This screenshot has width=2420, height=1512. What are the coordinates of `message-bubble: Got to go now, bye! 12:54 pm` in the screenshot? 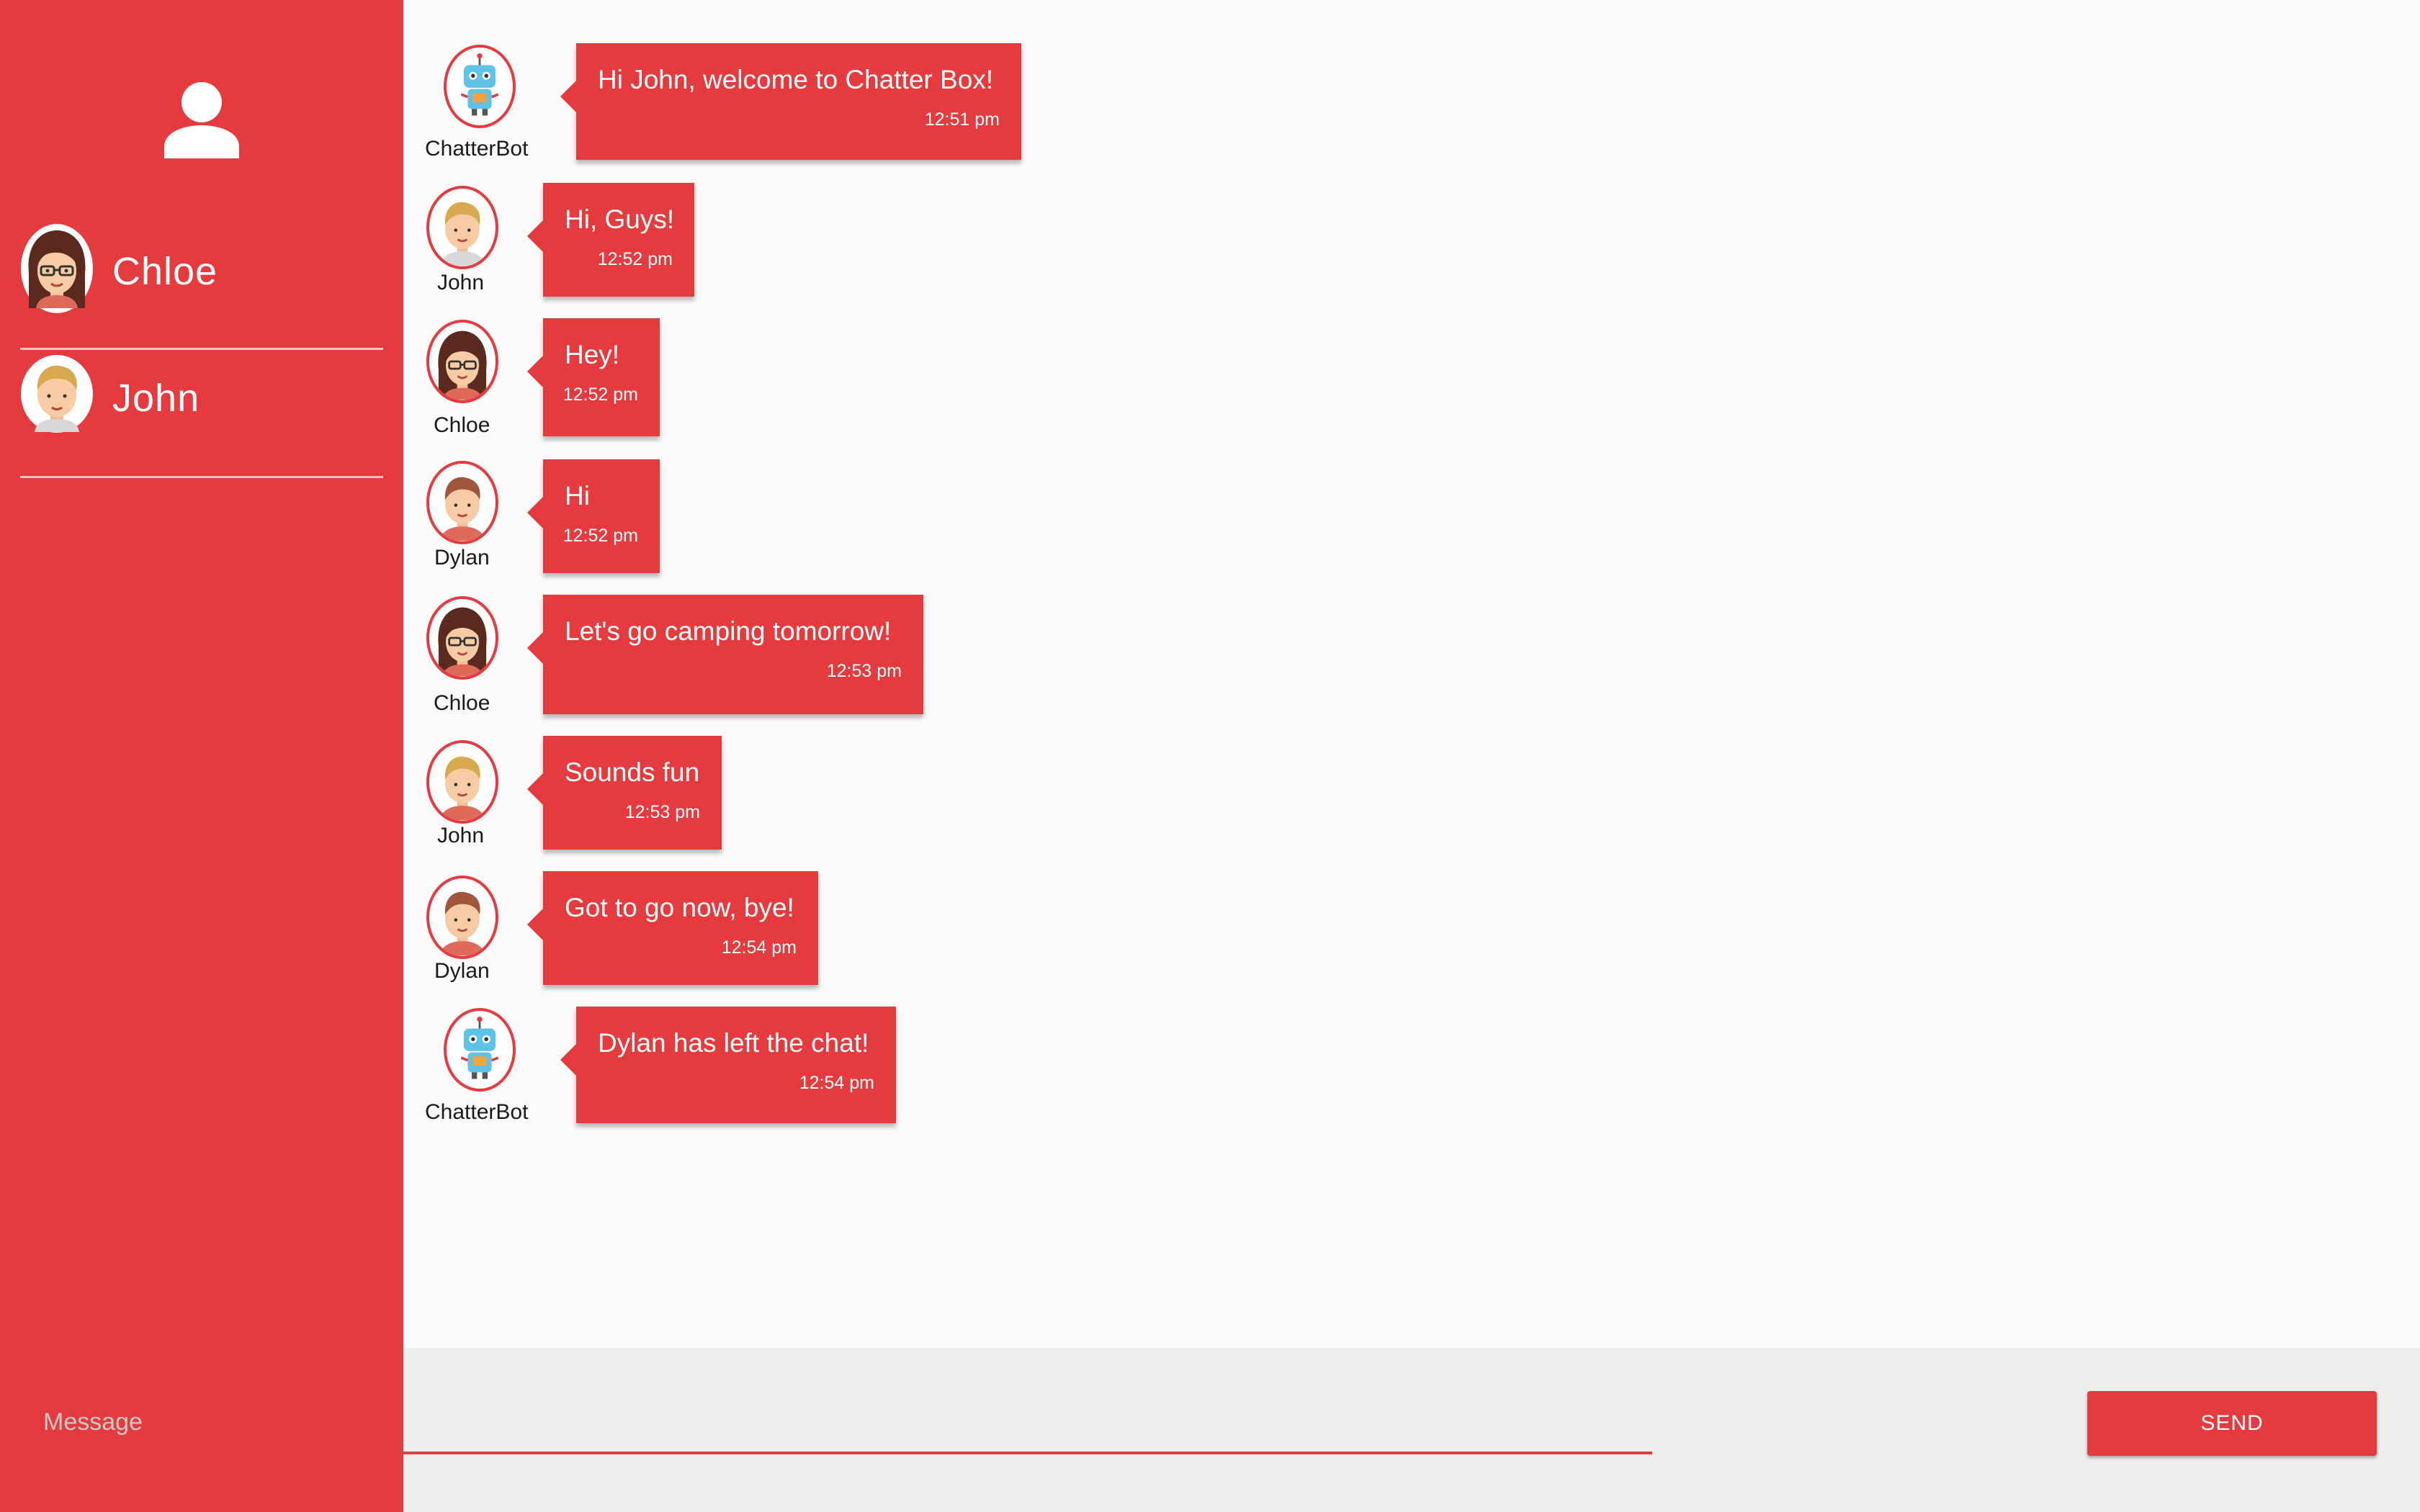 It's located at (672, 928).